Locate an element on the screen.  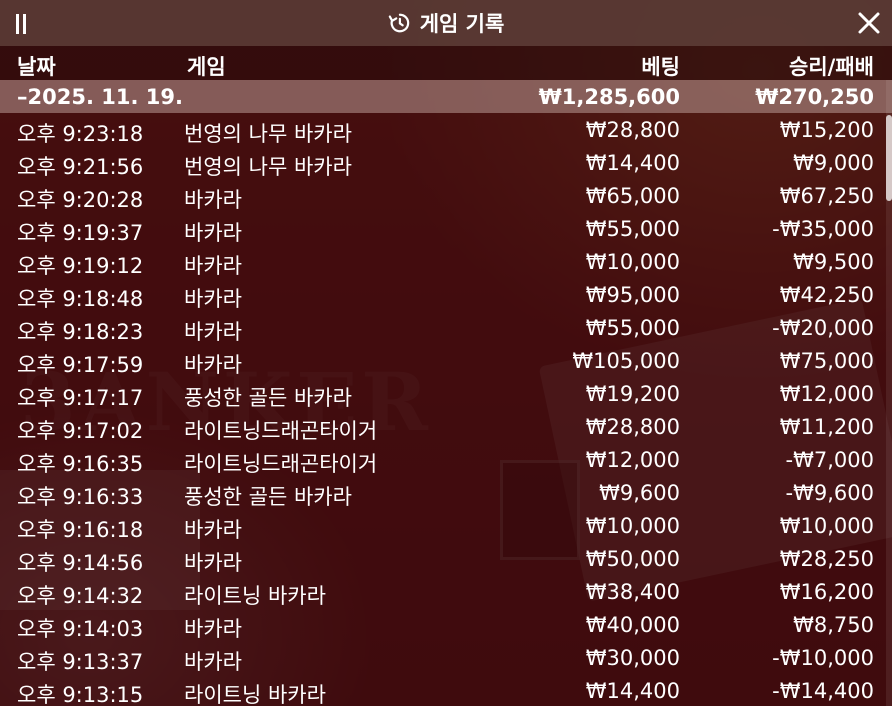
row-time: 오후 9:21:56 is located at coordinates (80, 167).